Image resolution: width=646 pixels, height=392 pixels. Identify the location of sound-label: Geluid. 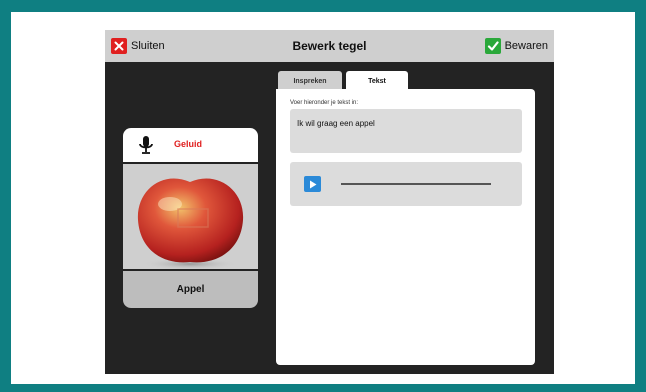
(188, 144).